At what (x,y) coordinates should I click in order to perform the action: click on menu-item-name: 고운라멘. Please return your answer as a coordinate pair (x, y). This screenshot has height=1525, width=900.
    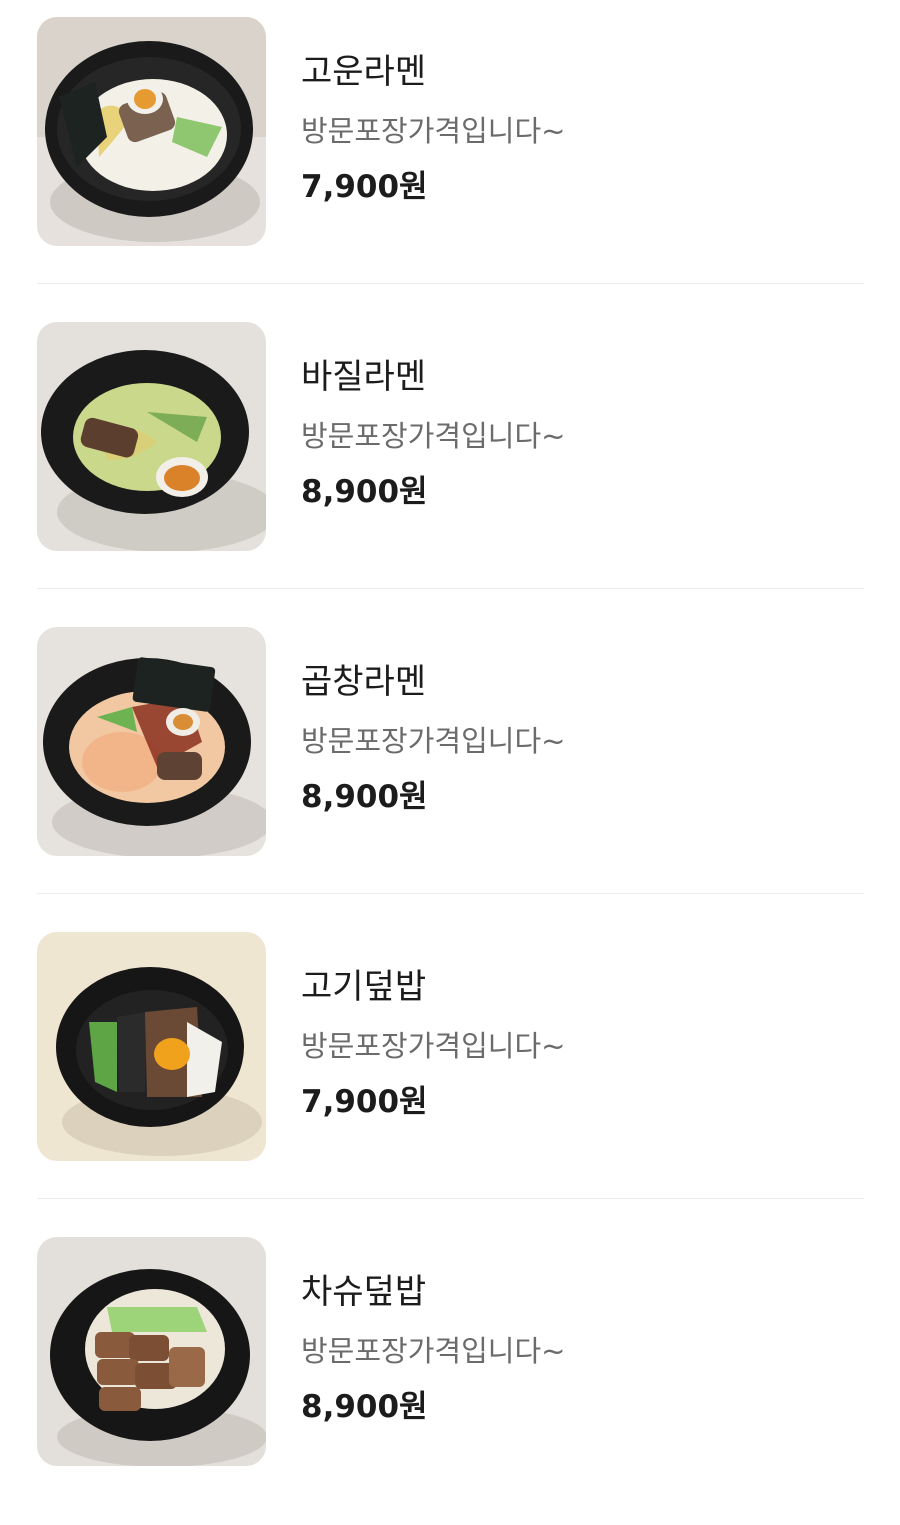
    Looking at the image, I should click on (364, 72).